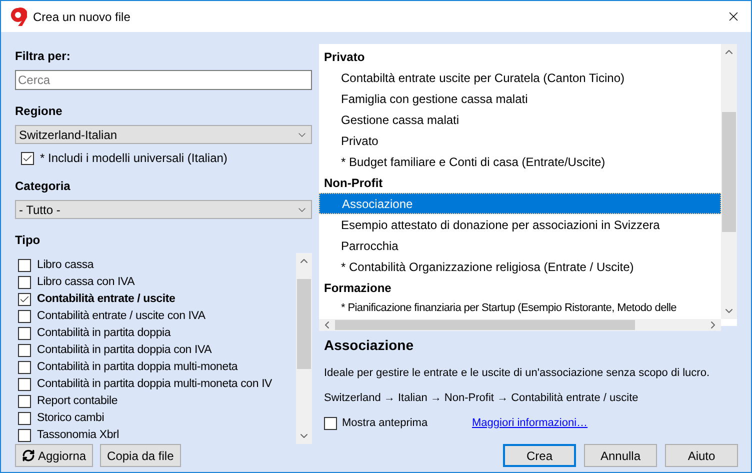 Image resolution: width=752 pixels, height=473 pixels. I want to click on window-title: Crea un nuovo file, so click(82, 17).